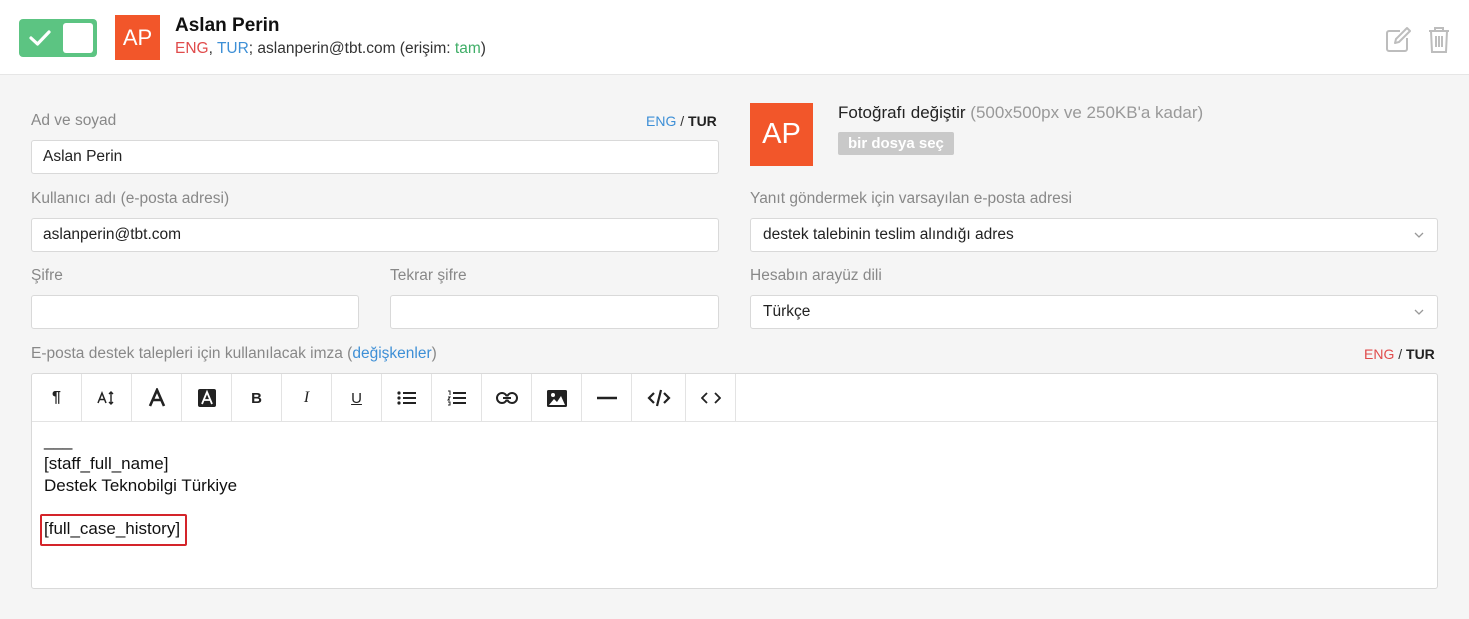 Image resolution: width=1469 pixels, height=619 pixels. I want to click on font-color-button, so click(157, 398).